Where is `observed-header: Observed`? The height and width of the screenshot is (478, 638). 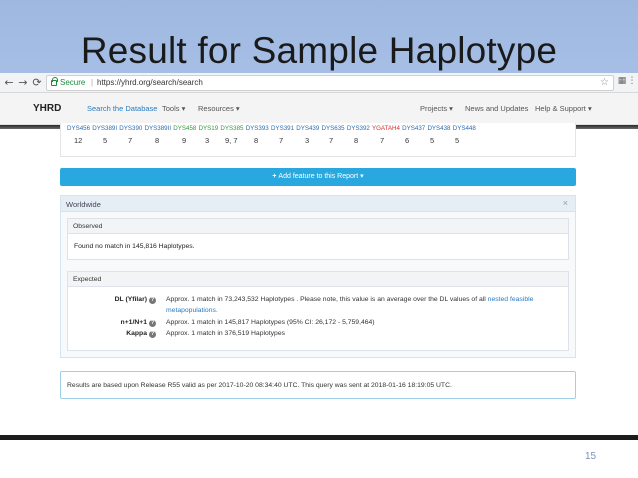 observed-header: Observed is located at coordinates (318, 226).